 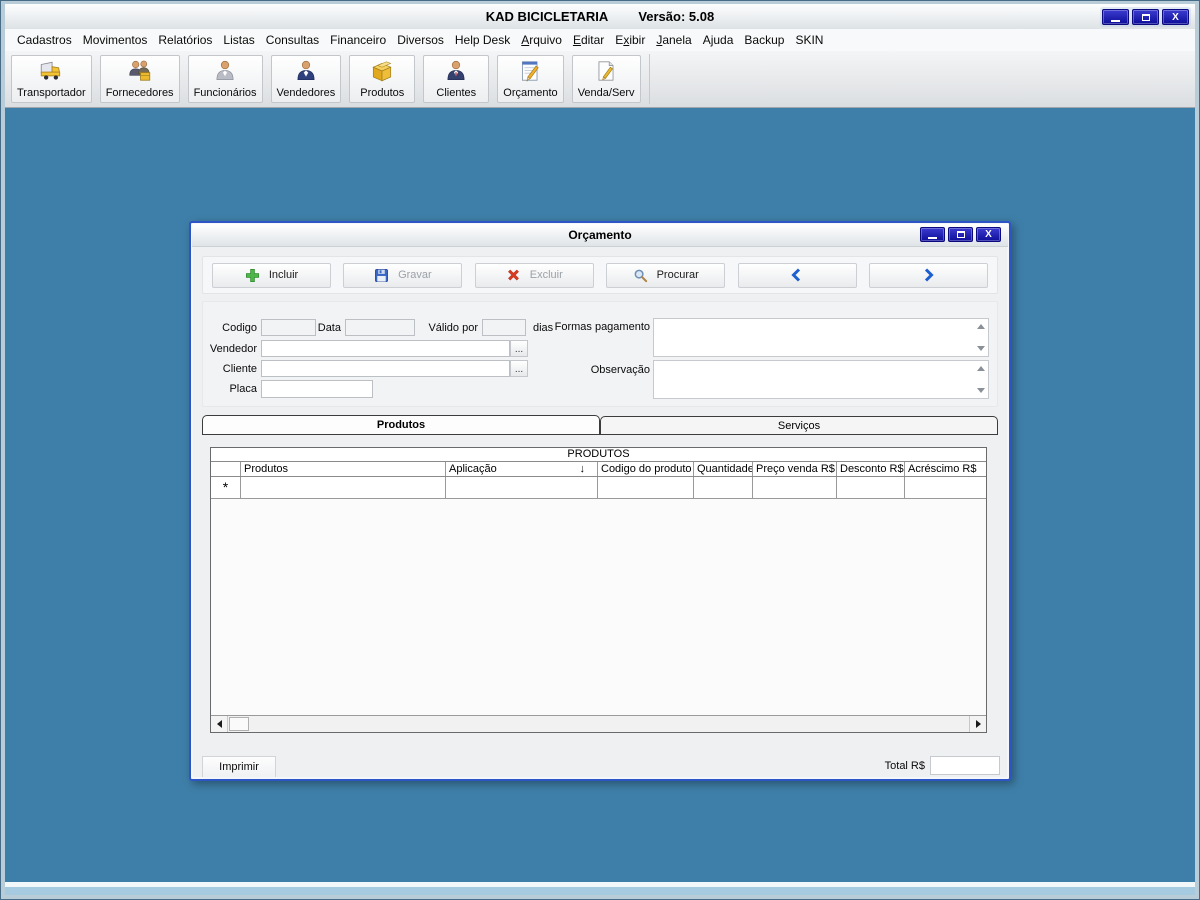 What do you see at coordinates (723, 487) in the screenshot?
I see `cell-quantidade` at bounding box center [723, 487].